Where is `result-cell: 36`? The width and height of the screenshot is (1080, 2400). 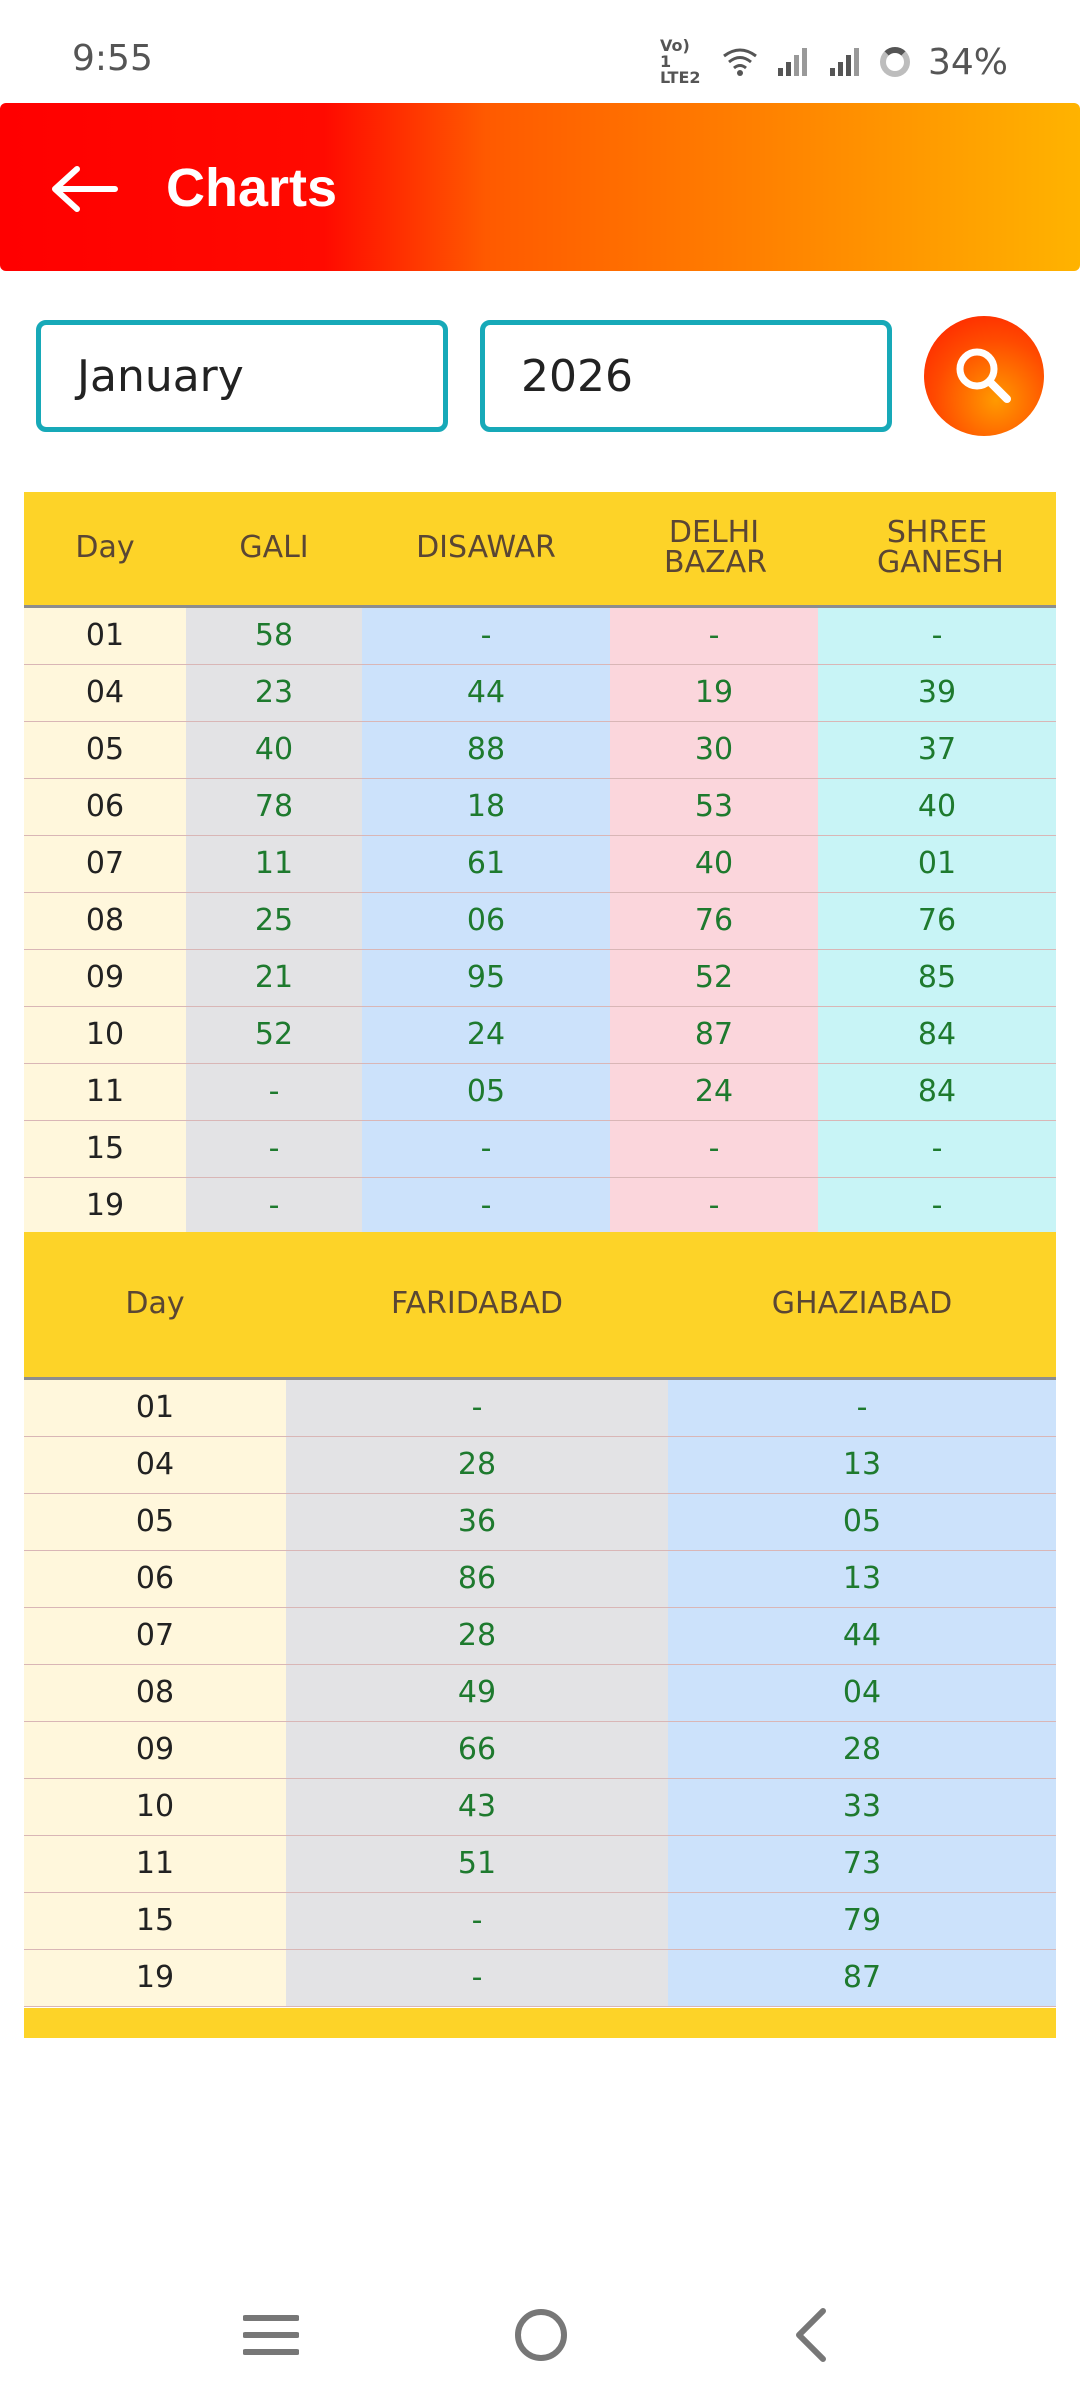 result-cell: 36 is located at coordinates (477, 1522).